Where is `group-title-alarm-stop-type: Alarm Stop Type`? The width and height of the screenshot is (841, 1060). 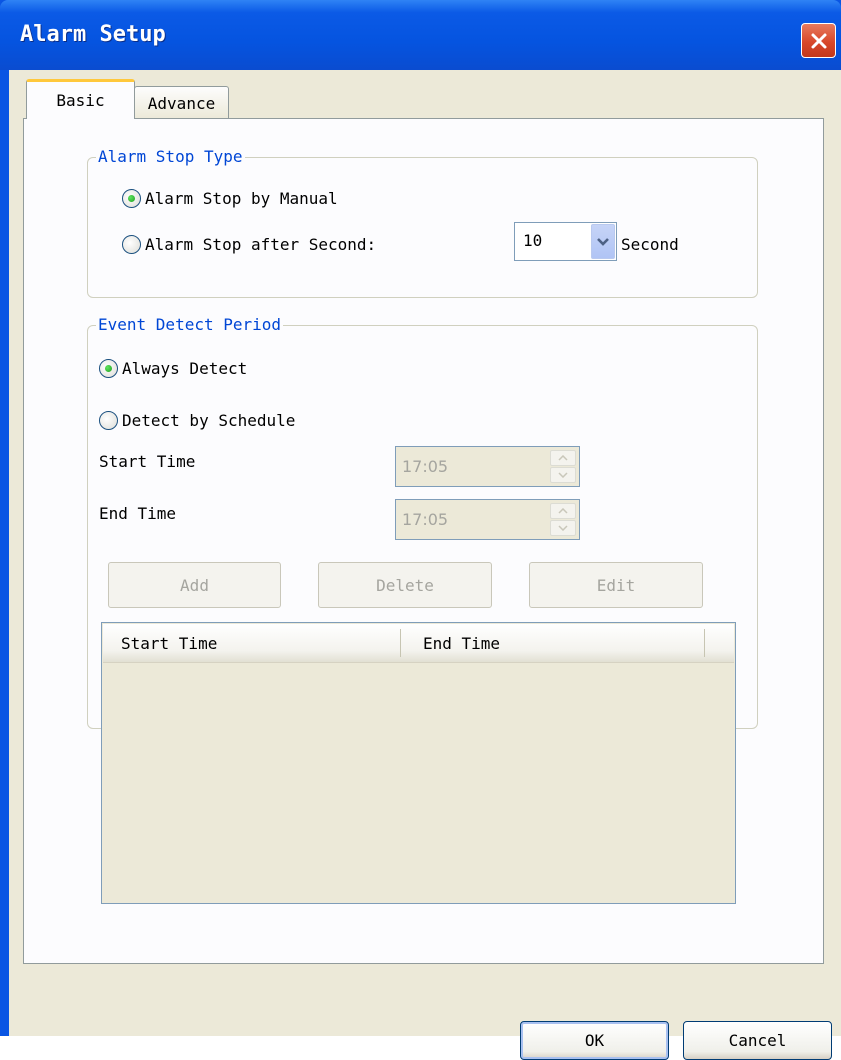 group-title-alarm-stop-type: Alarm Stop Type is located at coordinates (170, 157).